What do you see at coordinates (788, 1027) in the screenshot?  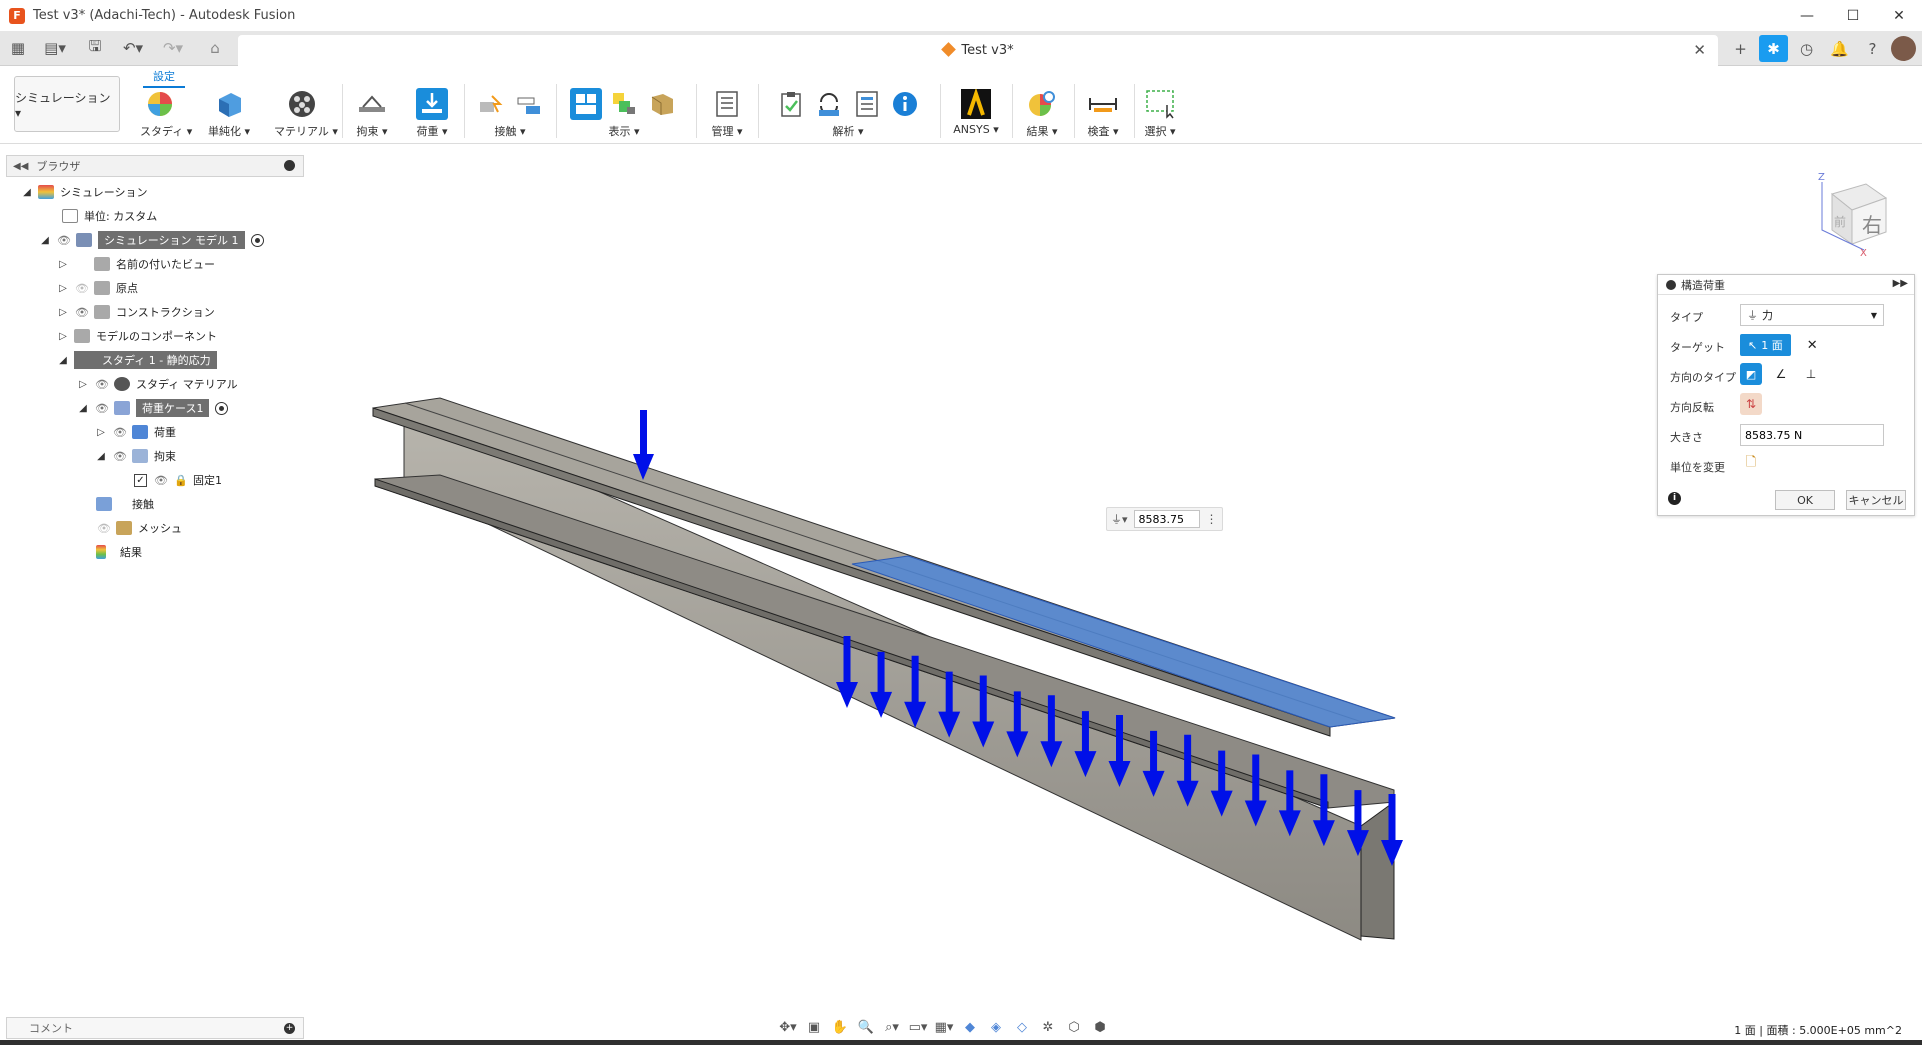 I see `orbit-icon: ✥▾` at bounding box center [788, 1027].